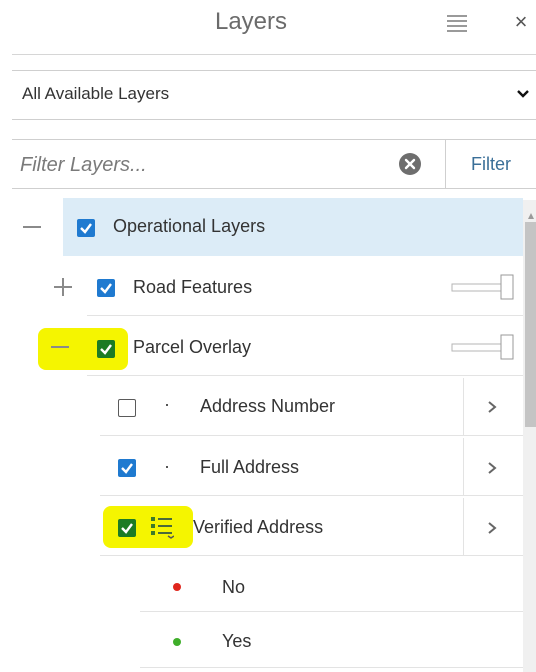 This screenshot has height=672, width=536. I want to click on operational-layers-row: Operational Layers, so click(293, 227).